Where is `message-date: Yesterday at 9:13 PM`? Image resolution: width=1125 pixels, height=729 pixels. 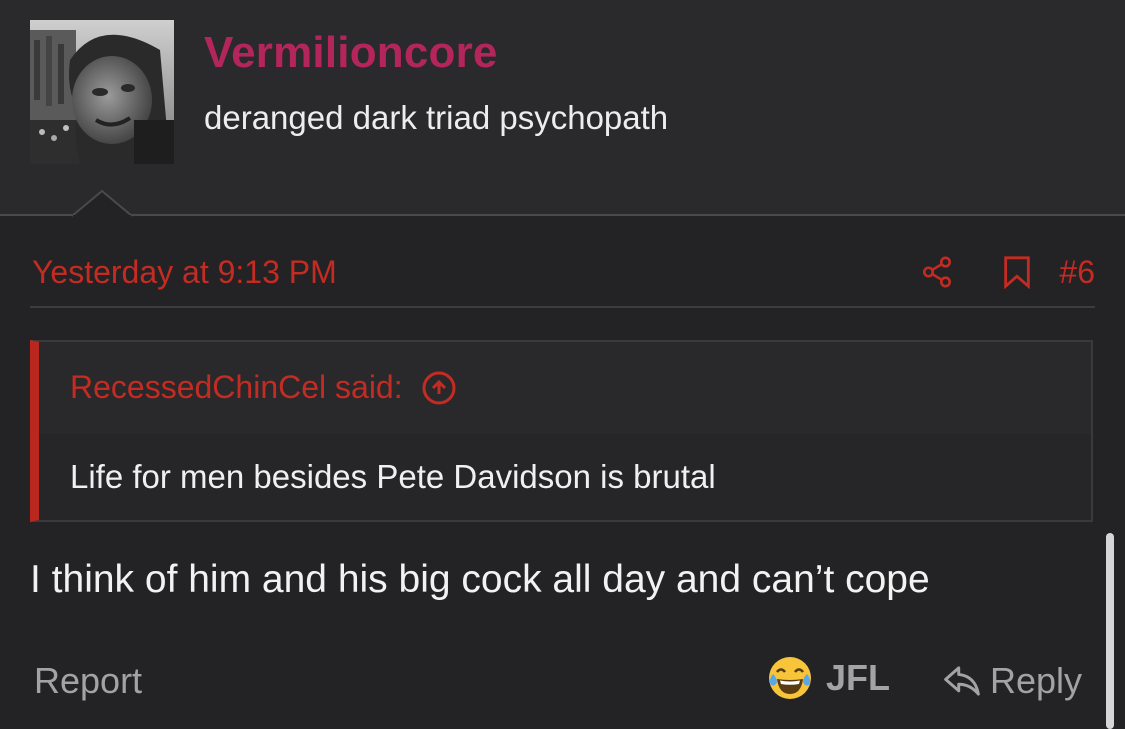 message-date: Yesterday at 9:13 PM is located at coordinates (184, 272).